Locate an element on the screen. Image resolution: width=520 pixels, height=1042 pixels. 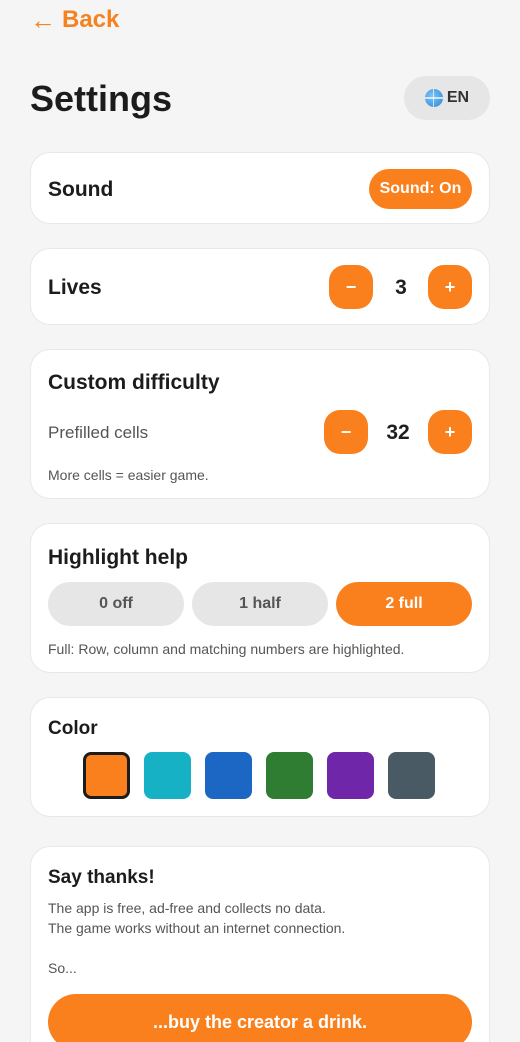
buy-drink-button: ...buy the creator a drink. is located at coordinates (260, 1018).